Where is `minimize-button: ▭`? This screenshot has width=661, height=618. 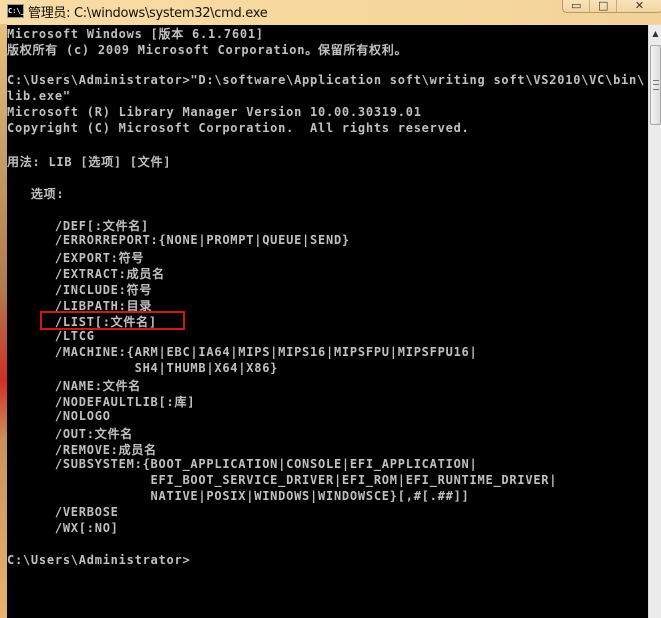
minimize-button: ▭ is located at coordinates (577, 6).